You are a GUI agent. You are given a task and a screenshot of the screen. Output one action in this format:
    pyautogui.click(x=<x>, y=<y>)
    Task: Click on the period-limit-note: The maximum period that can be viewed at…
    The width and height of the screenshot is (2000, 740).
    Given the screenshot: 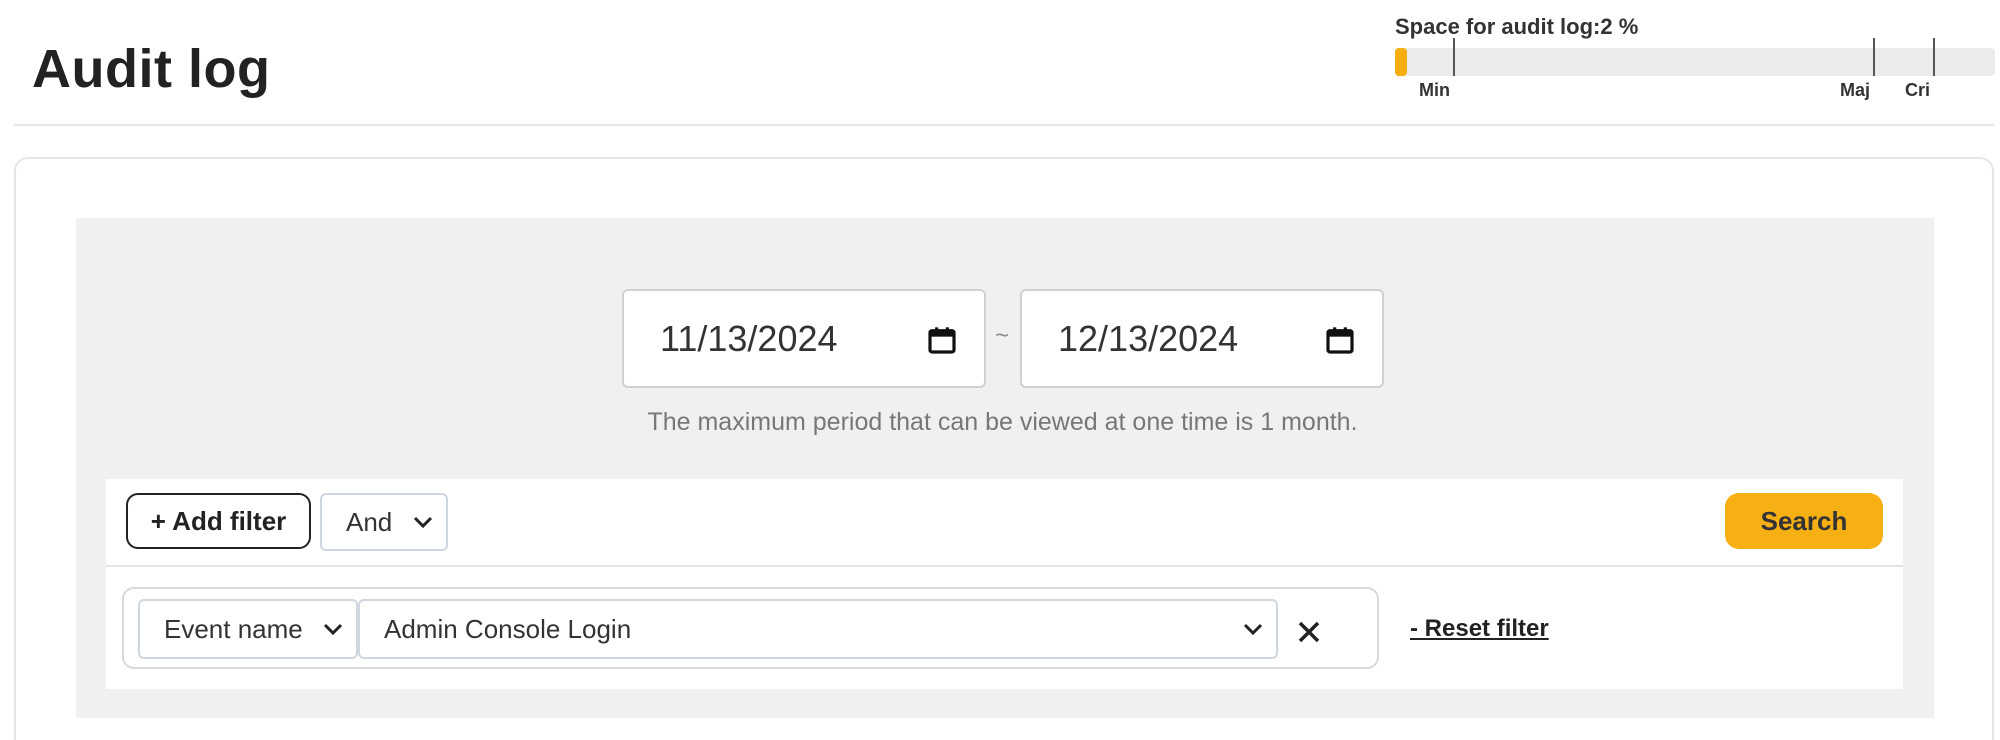 What is the action you would take?
    pyautogui.click(x=1002, y=422)
    